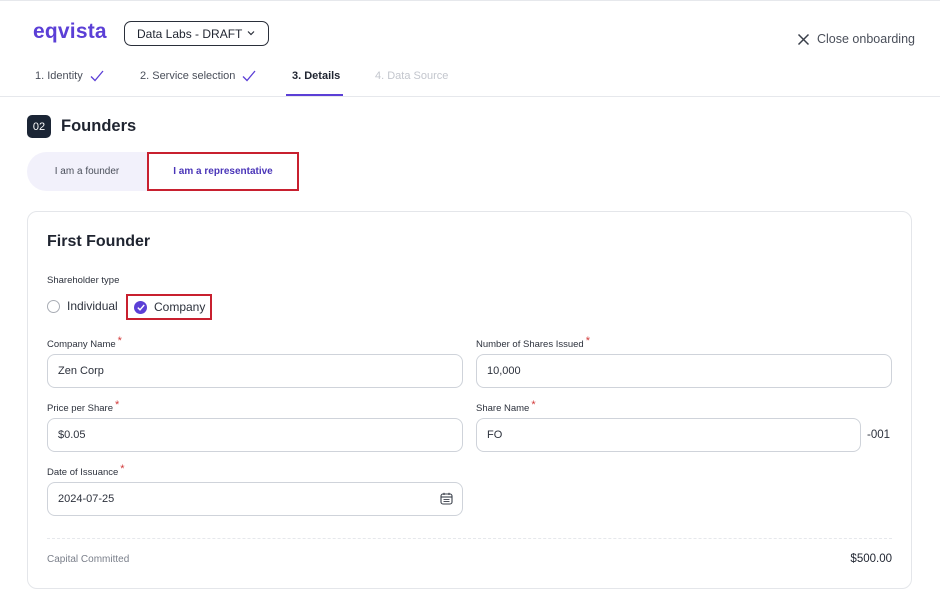 This screenshot has width=940, height=608. What do you see at coordinates (668, 435) in the screenshot?
I see `share-name-field: FO` at bounding box center [668, 435].